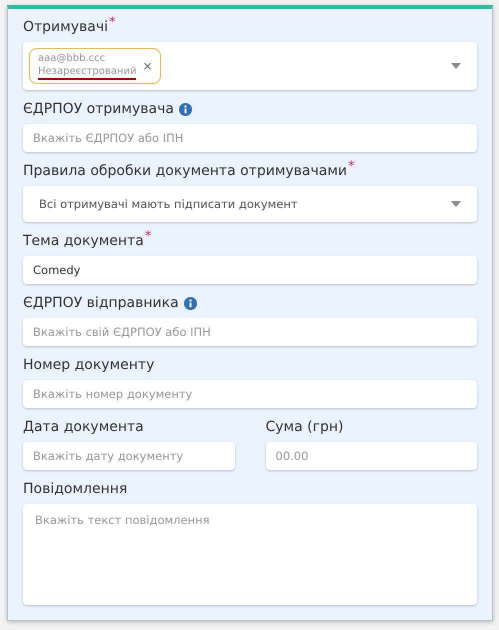 This screenshot has height=630, width=499. I want to click on input-field: Вкажіть дату документу, so click(128, 456).